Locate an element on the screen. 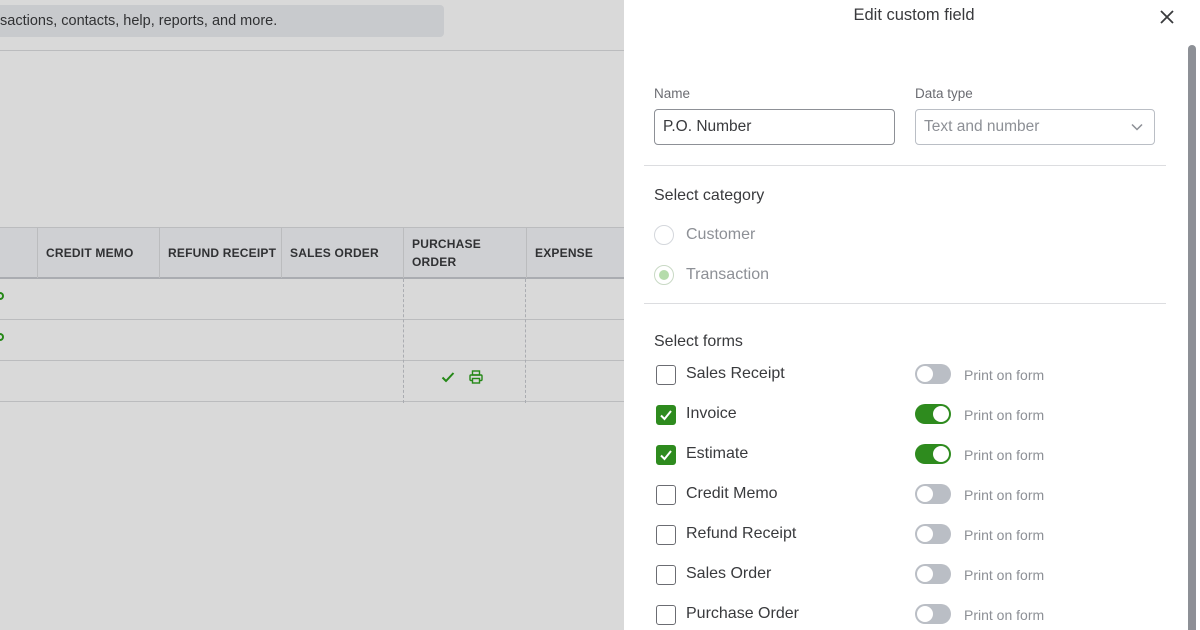 Image resolution: width=1200 pixels, height=630 pixels. invoice-label: Invoice is located at coordinates (711, 413).